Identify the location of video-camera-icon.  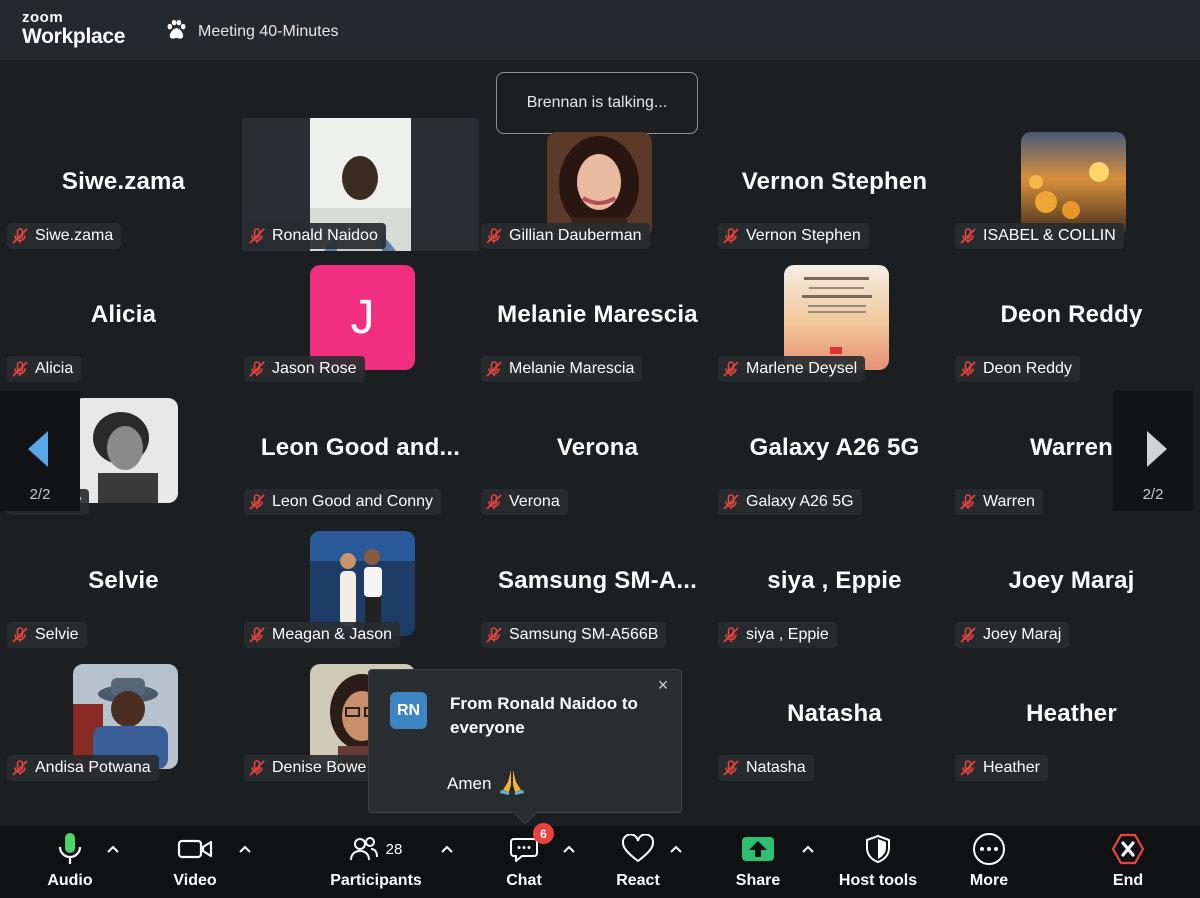
(195, 849).